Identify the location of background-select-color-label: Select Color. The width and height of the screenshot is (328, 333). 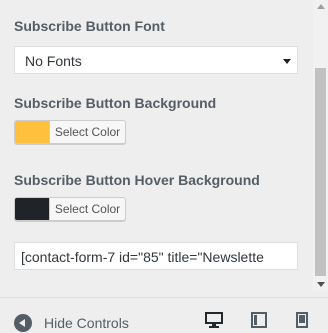
(87, 132).